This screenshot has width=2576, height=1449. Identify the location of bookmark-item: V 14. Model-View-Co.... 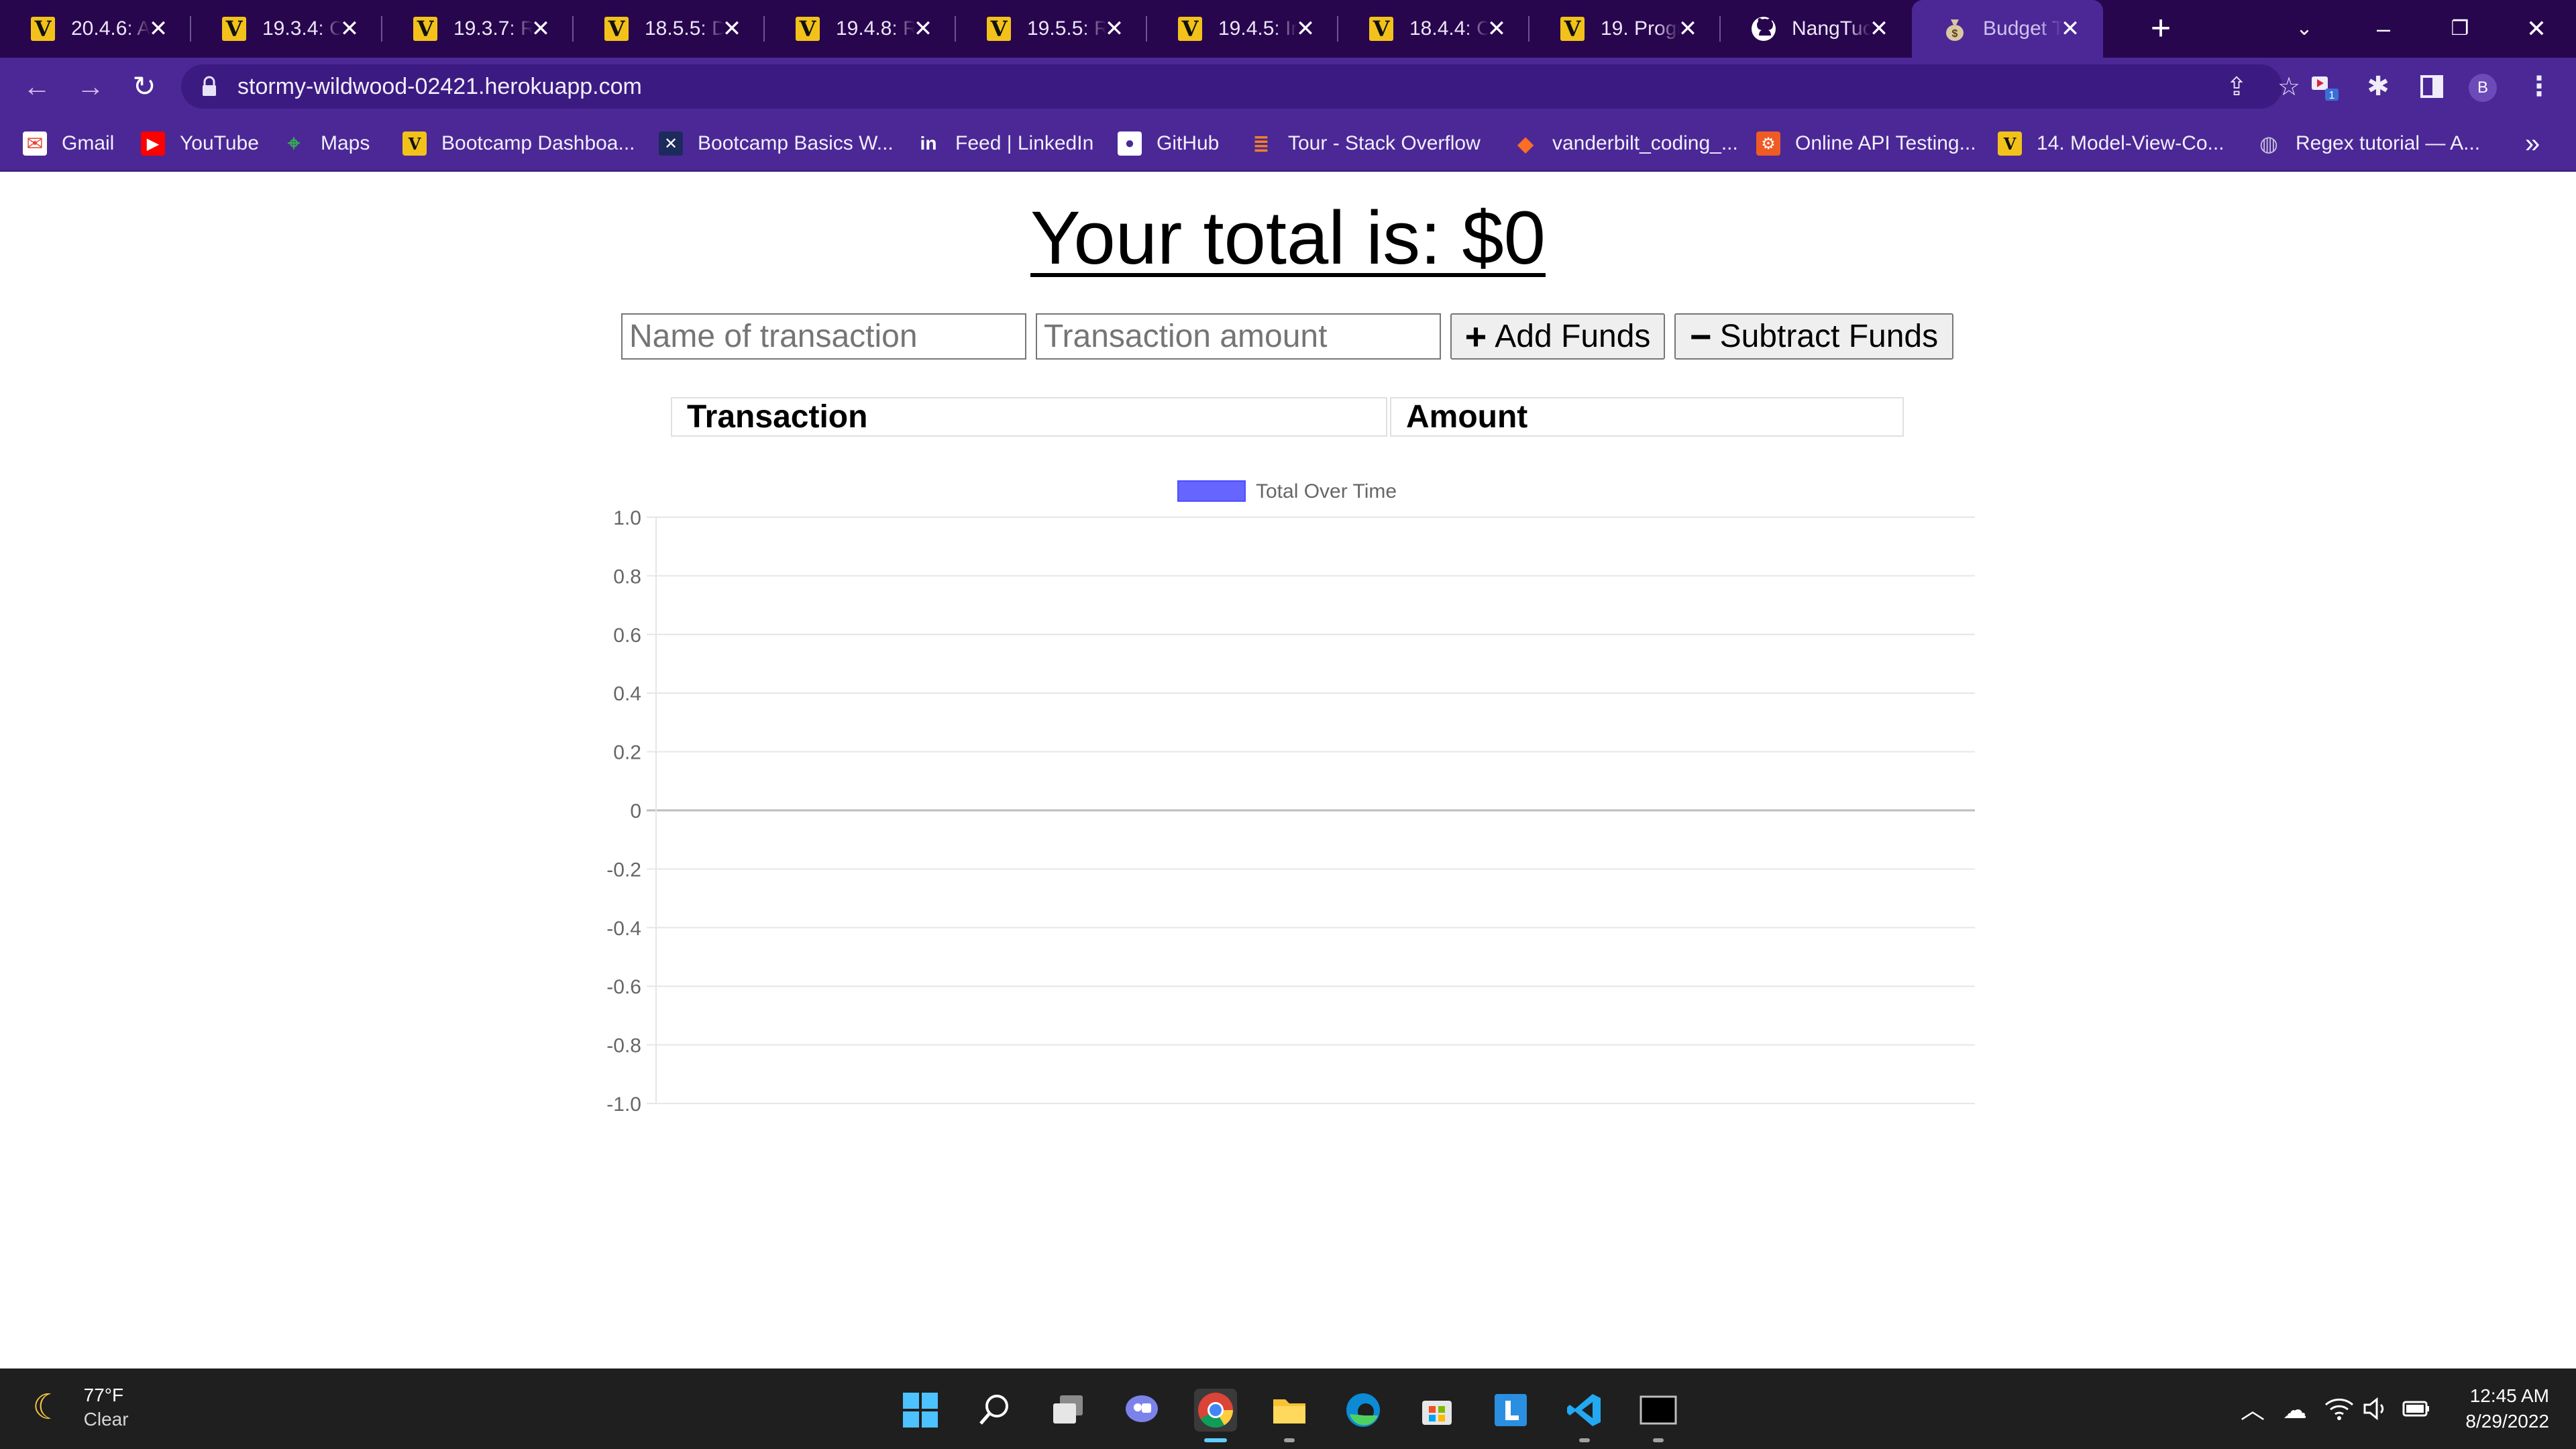
(2111, 143).